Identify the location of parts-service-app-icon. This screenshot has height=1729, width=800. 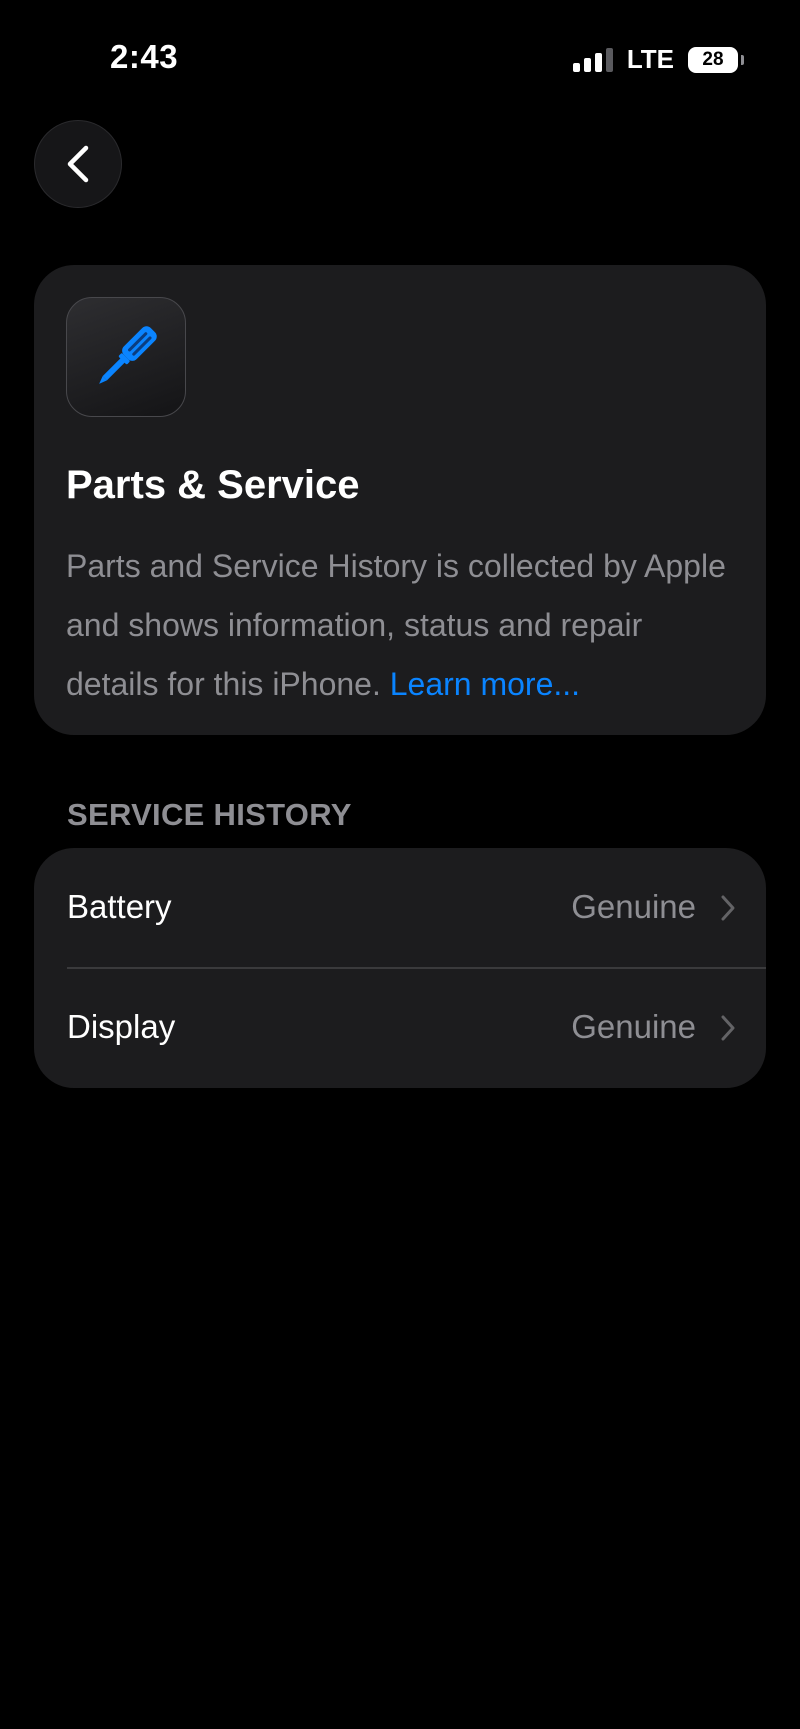
(126, 357).